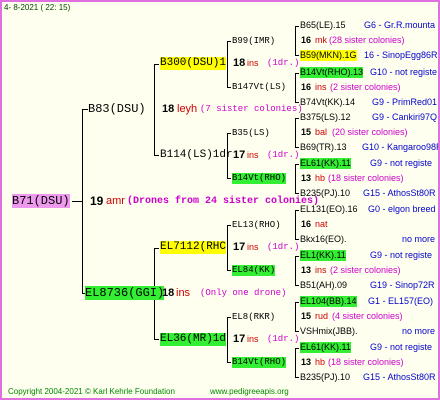 The width and height of the screenshot is (440, 400). What do you see at coordinates (239, 247) in the screenshot?
I see `dam-sire-year: 17` at bounding box center [239, 247].